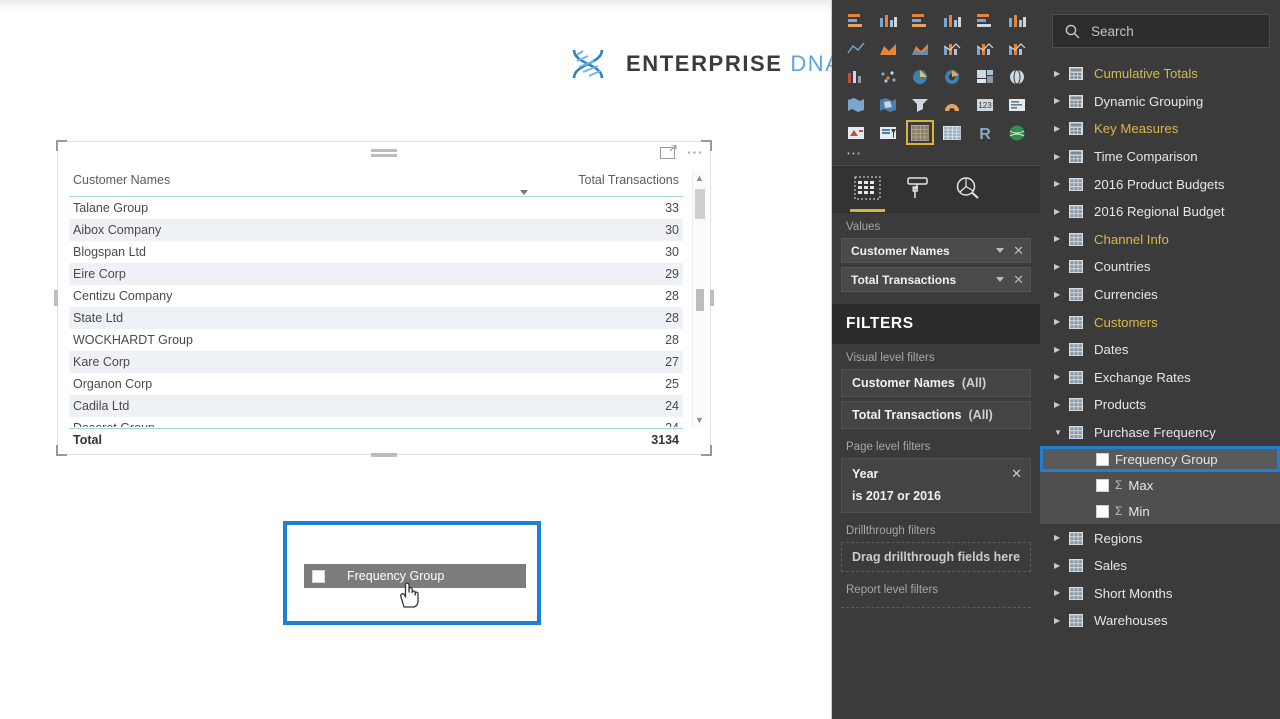 The height and width of the screenshot is (719, 1280). Describe the element at coordinates (1160, 594) in the screenshot. I see `field-table-short-months: ▶ Short Months` at that location.